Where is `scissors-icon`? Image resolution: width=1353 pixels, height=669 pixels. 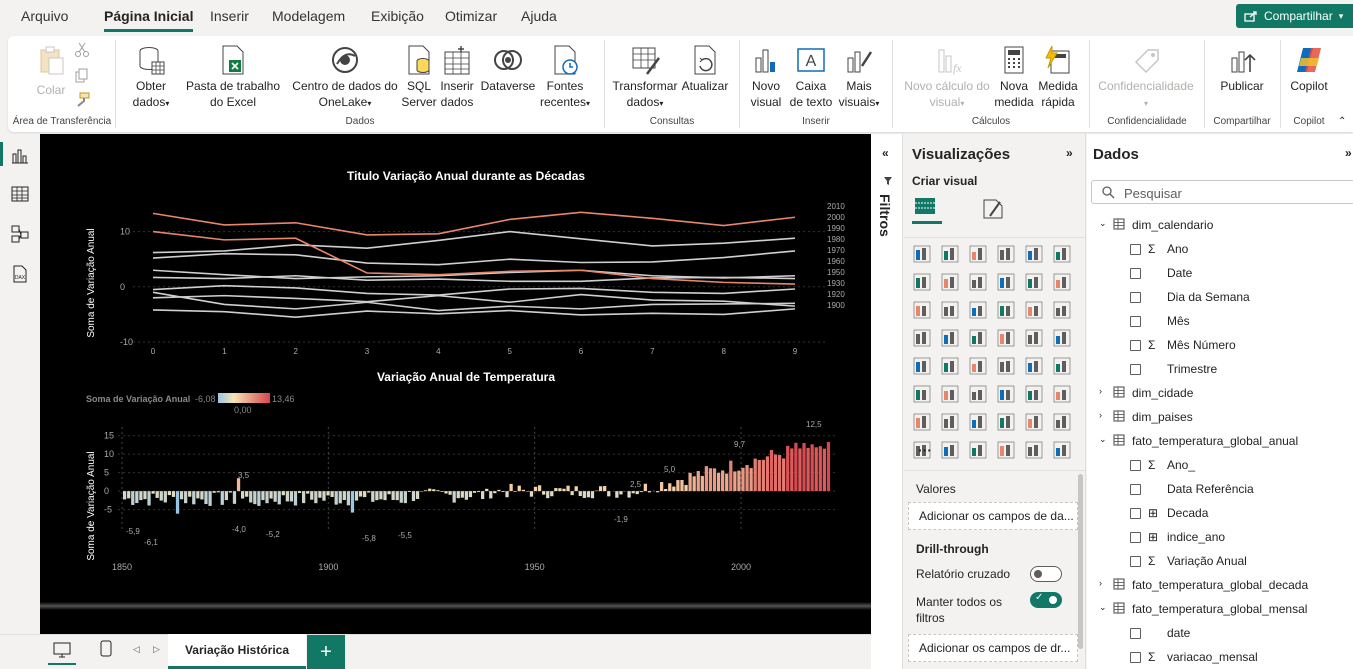
scissors-icon is located at coordinates (82, 50).